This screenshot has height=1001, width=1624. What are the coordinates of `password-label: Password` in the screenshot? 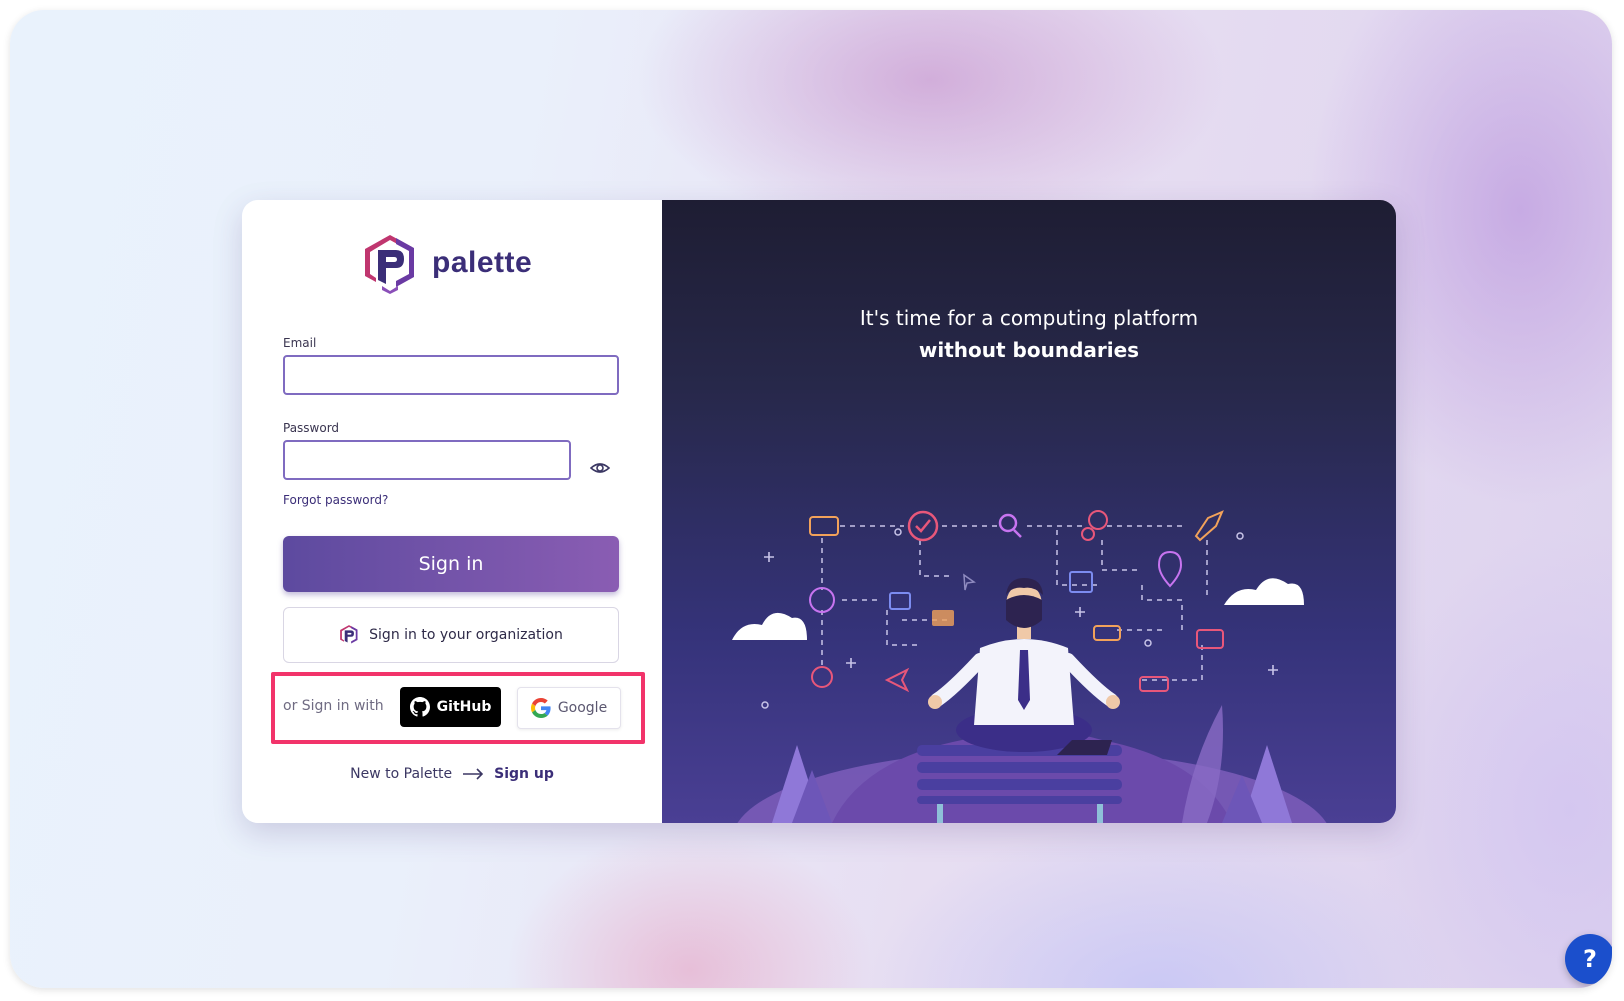 It's located at (311, 428).